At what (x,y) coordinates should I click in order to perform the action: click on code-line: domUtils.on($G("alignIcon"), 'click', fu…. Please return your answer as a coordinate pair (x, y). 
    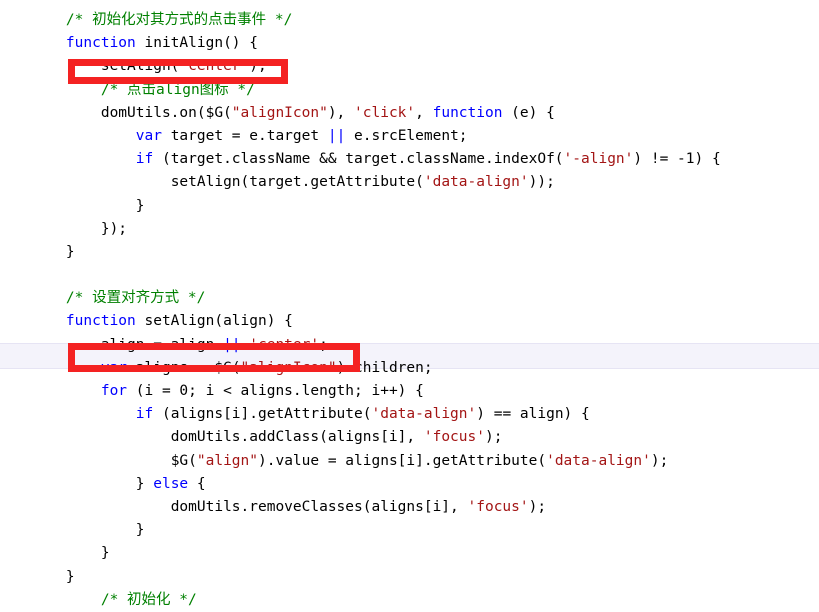
    Looking at the image, I should click on (409, 113).